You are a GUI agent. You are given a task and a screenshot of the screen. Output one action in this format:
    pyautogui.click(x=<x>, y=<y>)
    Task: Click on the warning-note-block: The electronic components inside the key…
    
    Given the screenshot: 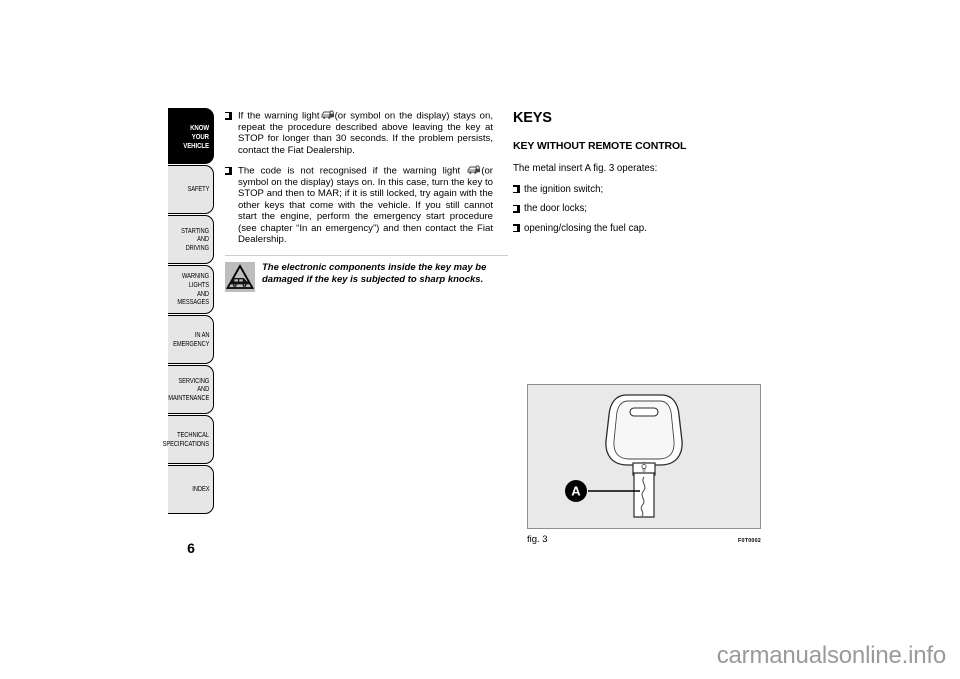 What is the action you would take?
    pyautogui.click(x=366, y=277)
    